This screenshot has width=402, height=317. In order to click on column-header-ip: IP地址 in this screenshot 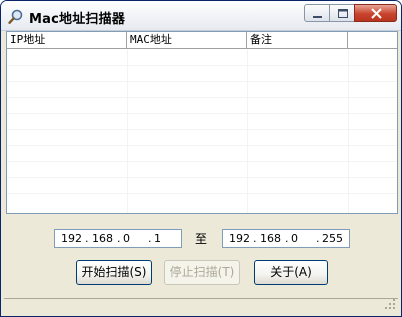, I will do `click(67, 40)`.